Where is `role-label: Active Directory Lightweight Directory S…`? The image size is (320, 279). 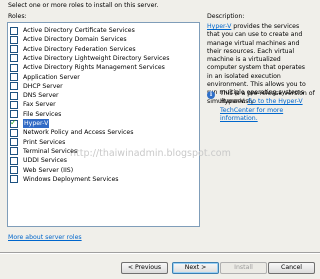
role-label: Active Directory Lightweight Directory S… is located at coordinates (96, 58).